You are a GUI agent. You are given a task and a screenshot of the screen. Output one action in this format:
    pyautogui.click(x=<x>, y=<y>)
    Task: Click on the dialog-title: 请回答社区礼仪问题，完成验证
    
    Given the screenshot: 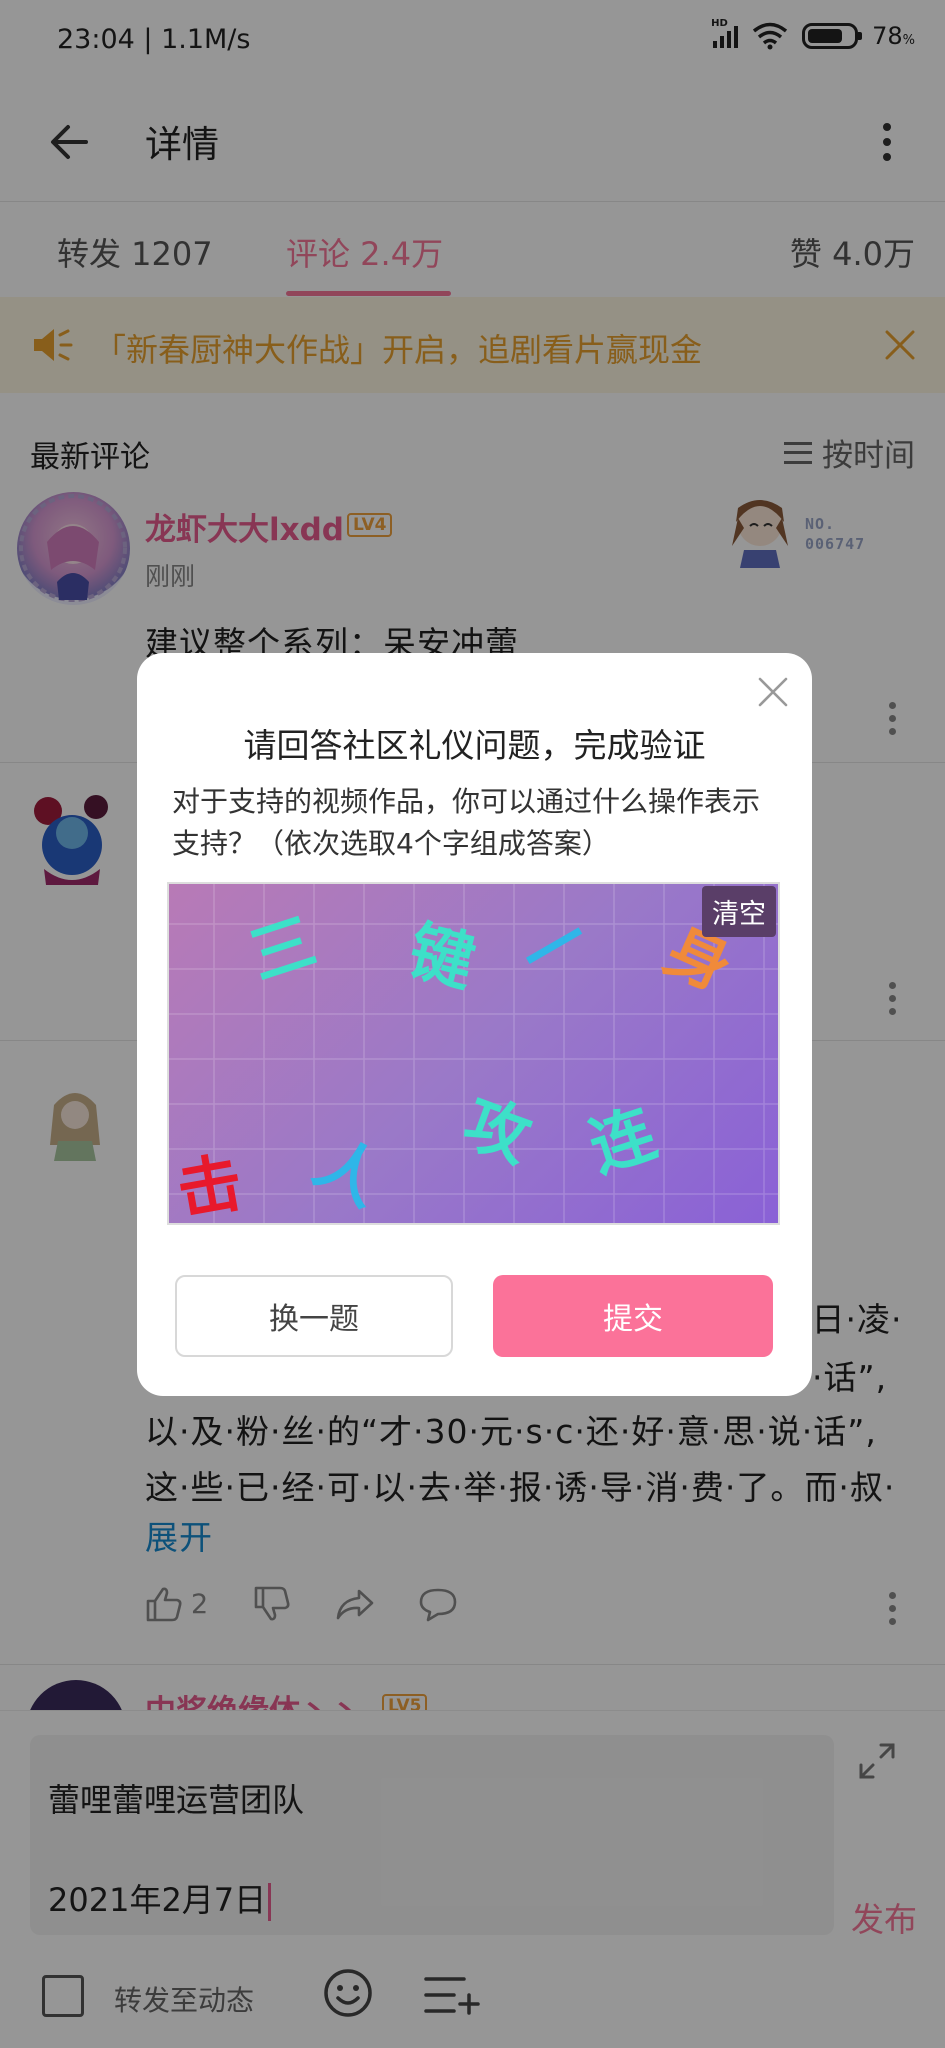 What is the action you would take?
    pyautogui.click(x=474, y=745)
    